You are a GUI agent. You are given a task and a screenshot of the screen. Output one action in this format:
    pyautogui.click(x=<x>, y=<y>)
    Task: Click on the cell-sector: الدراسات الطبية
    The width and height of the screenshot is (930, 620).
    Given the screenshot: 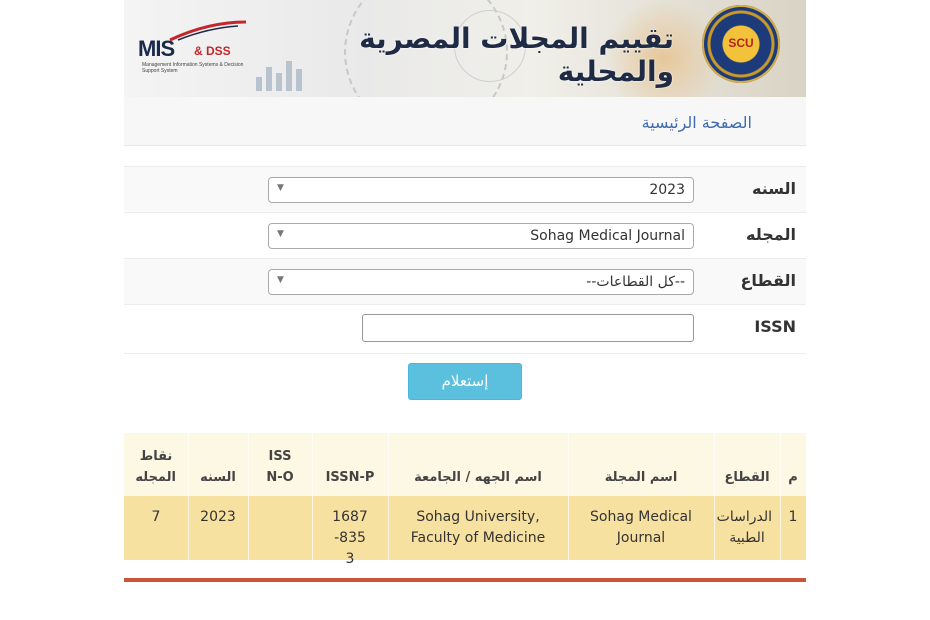 What is the action you would take?
    pyautogui.click(x=744, y=527)
    